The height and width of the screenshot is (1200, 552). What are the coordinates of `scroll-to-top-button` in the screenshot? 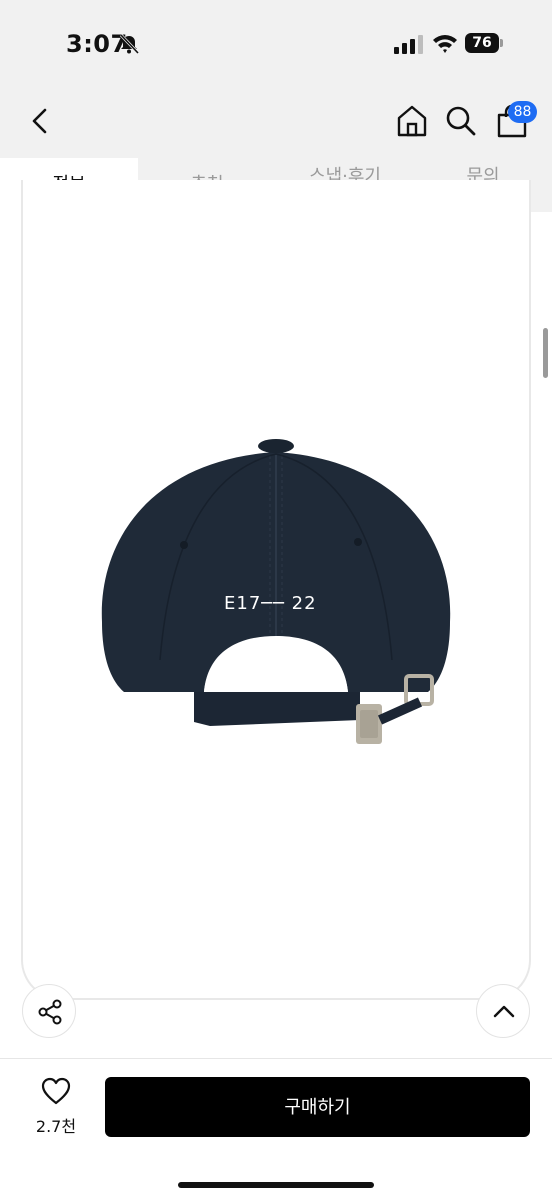 It's located at (503, 1011).